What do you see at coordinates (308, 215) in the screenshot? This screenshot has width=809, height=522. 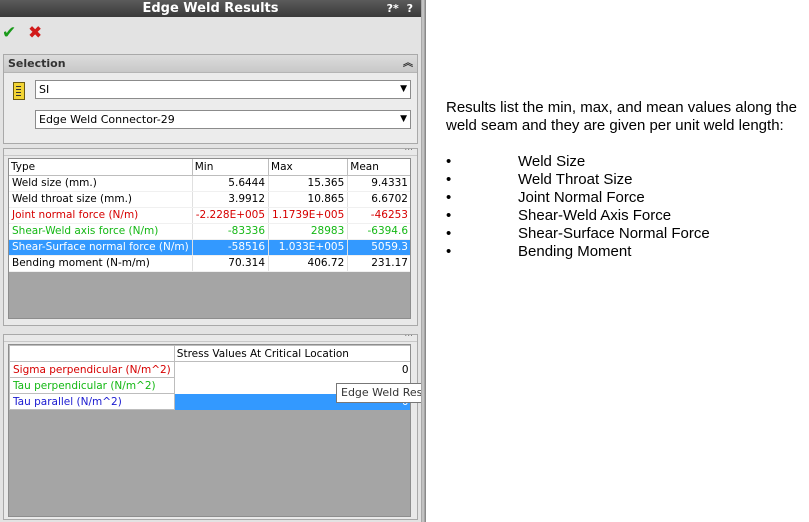 I see `cell-max: 1.1739E+005` at bounding box center [308, 215].